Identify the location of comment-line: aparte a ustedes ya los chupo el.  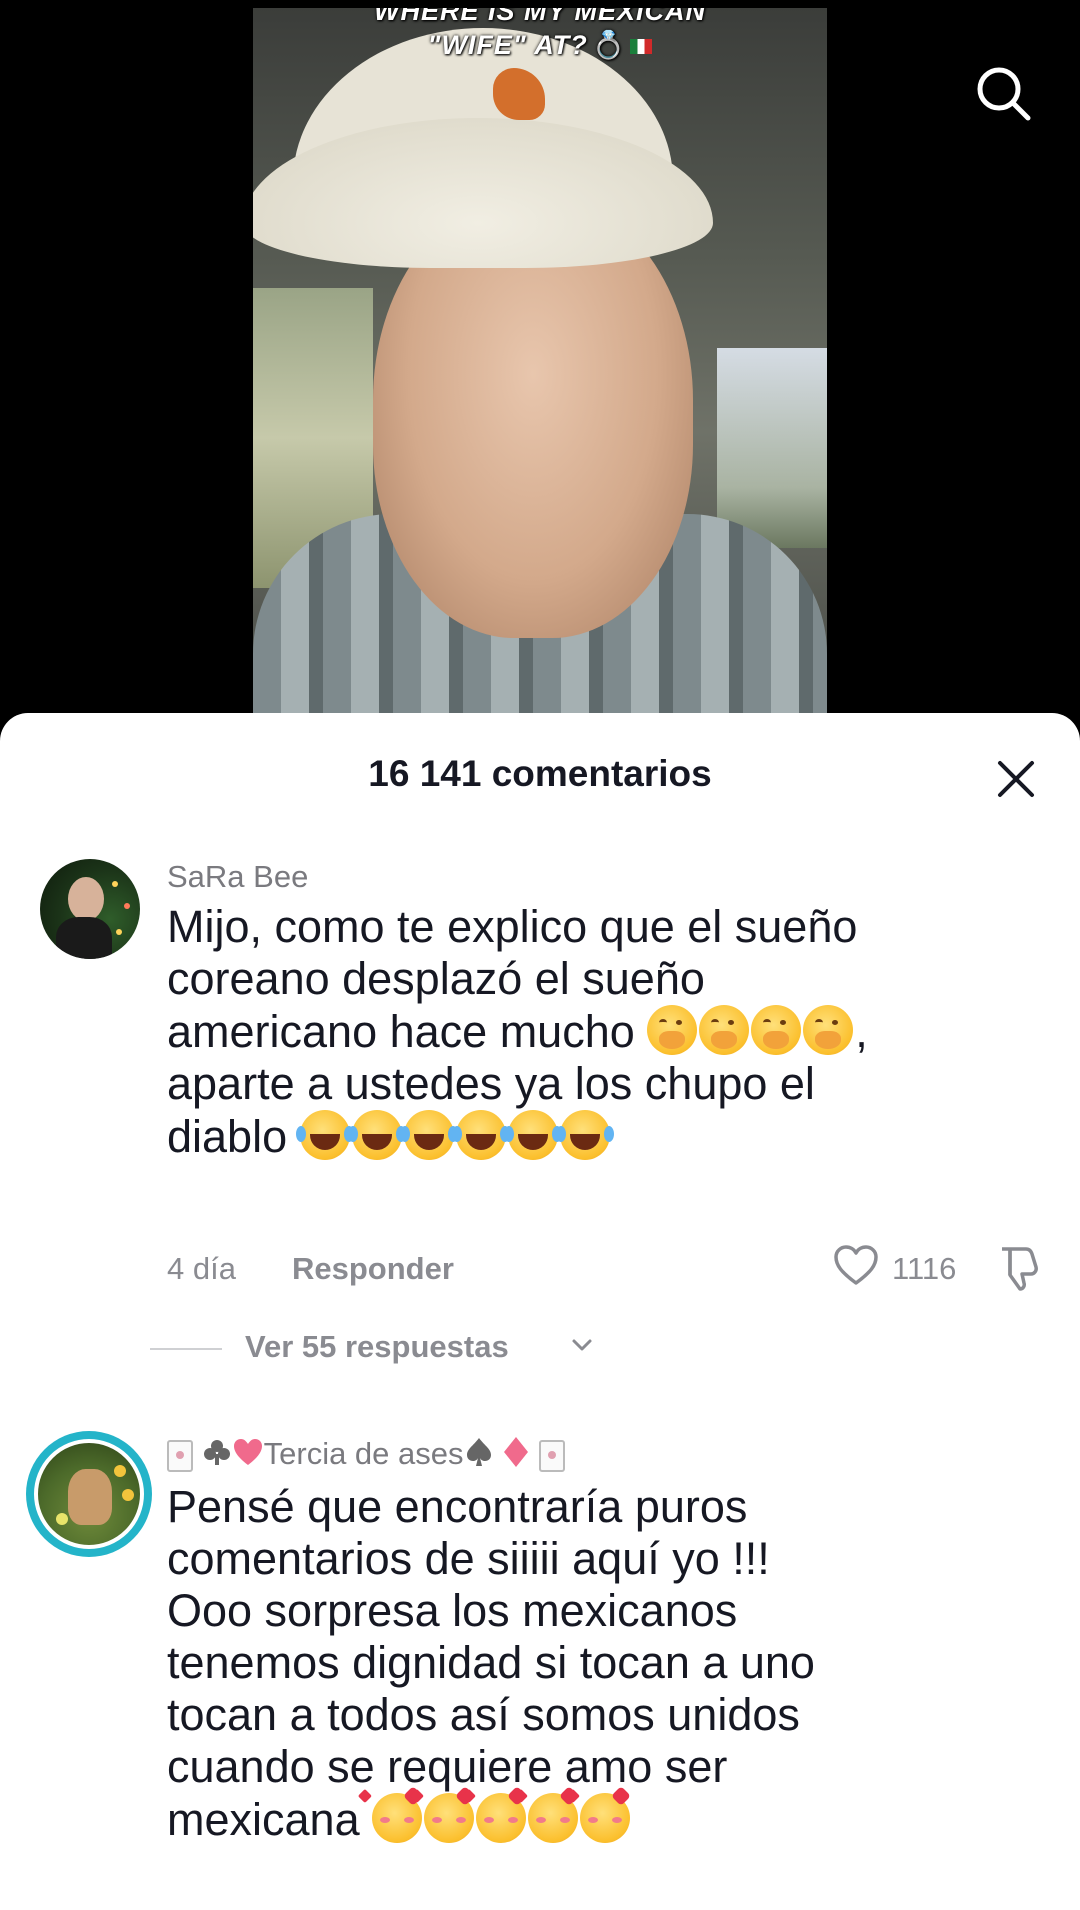
(491, 1083).